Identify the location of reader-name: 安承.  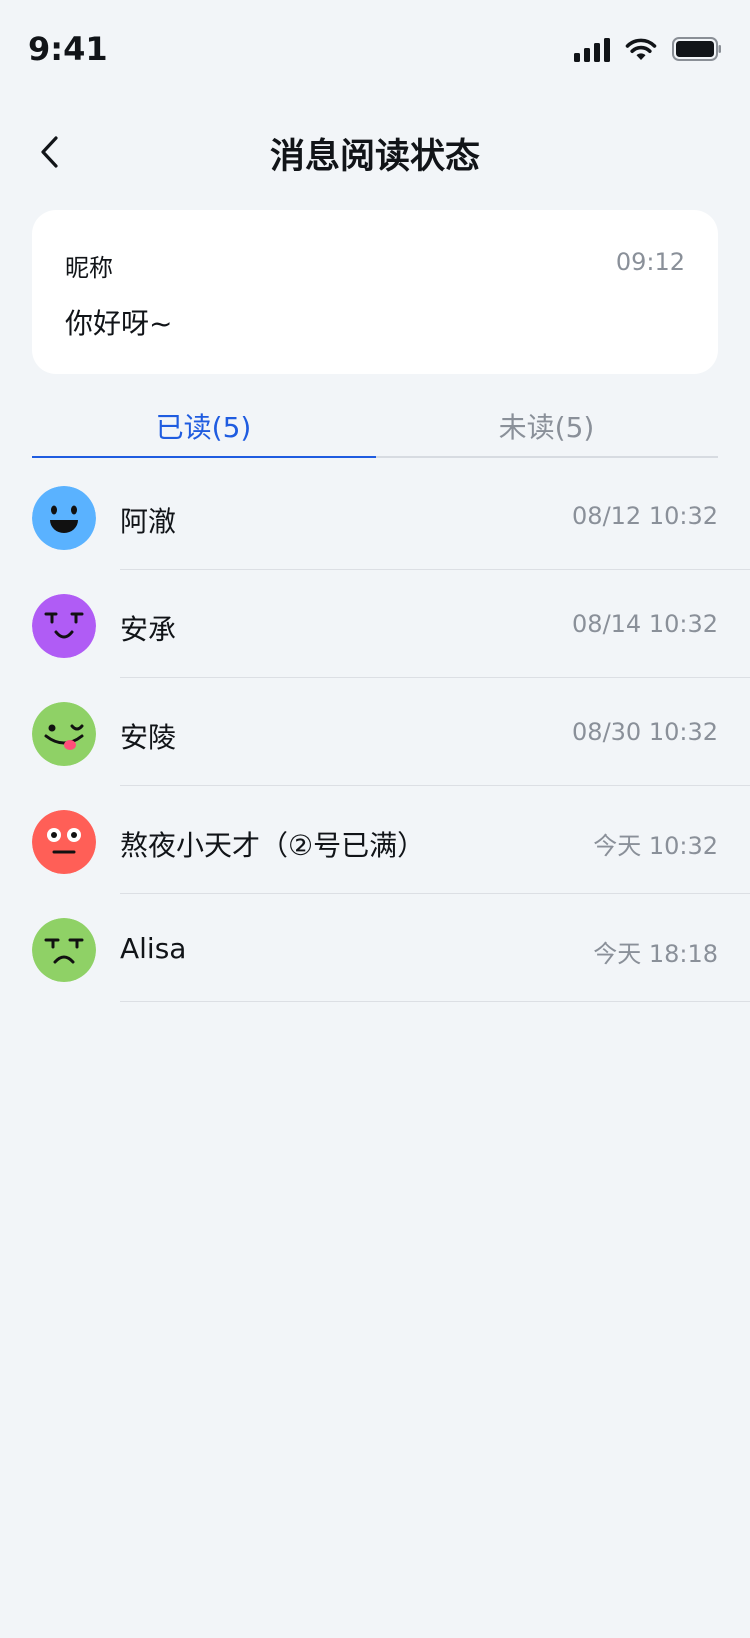
(148, 629).